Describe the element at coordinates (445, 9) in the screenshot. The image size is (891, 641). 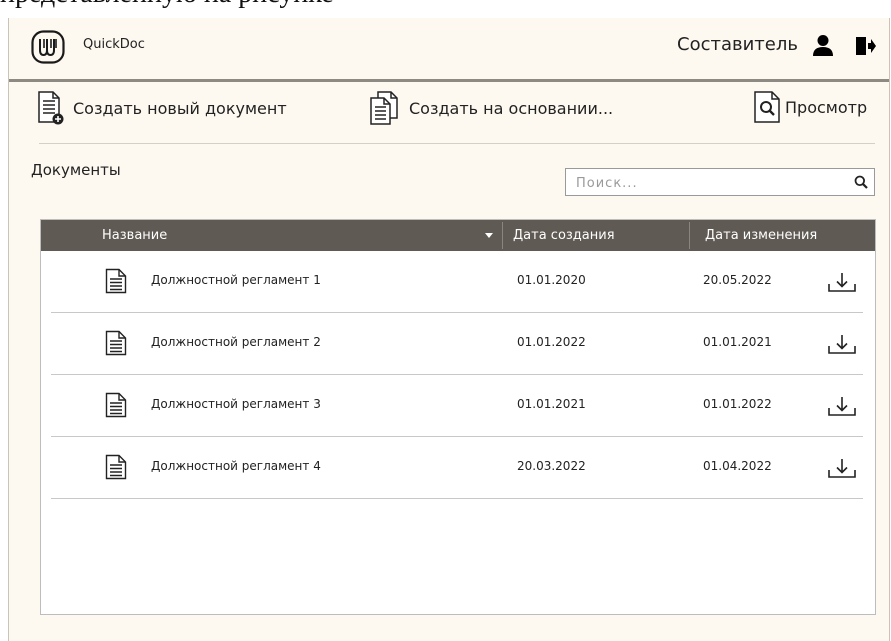
I see `cropped-caption-text: представленную на рисунке` at that location.